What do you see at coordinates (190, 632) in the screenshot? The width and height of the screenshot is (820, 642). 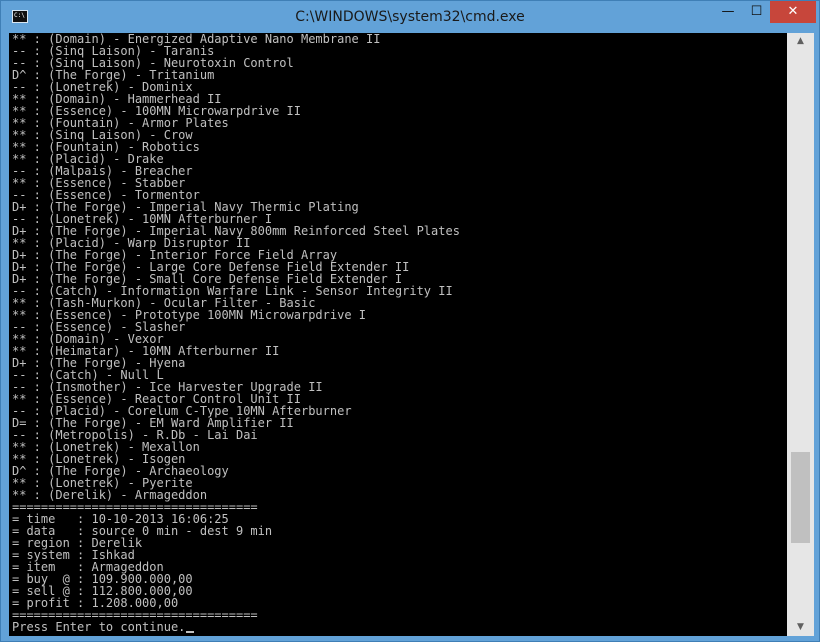 I see `text-cursor` at bounding box center [190, 632].